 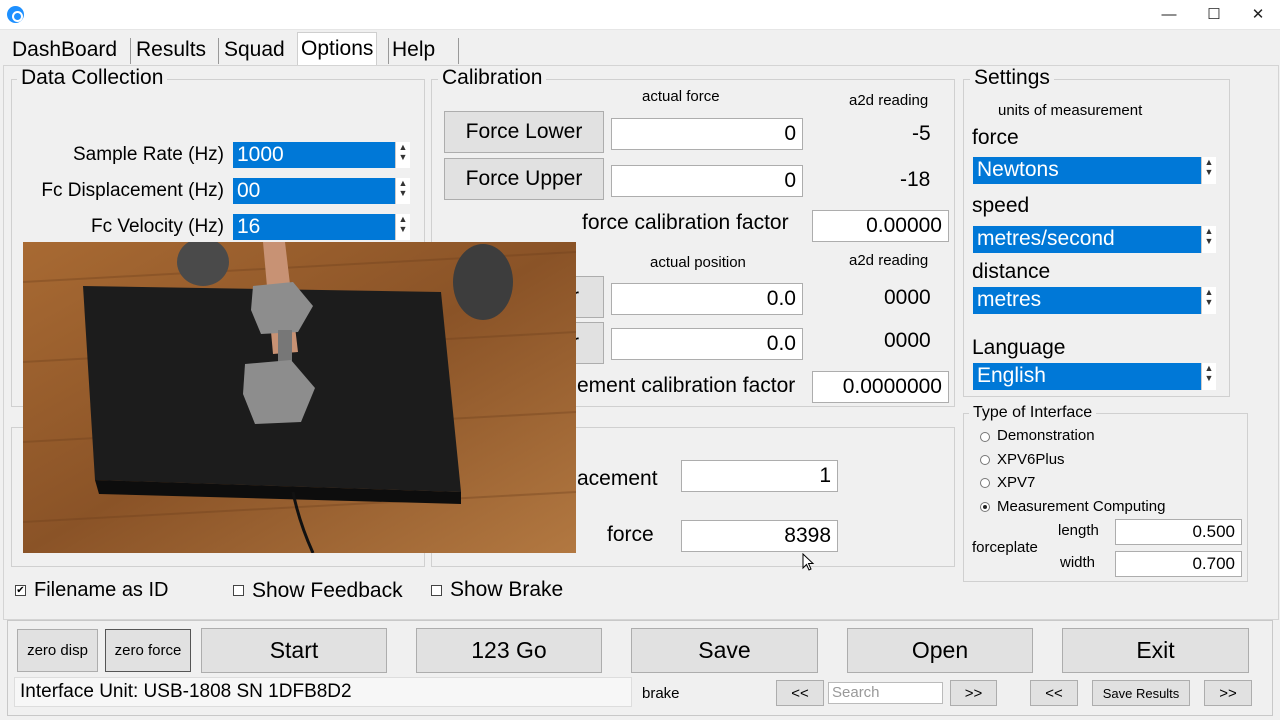 What do you see at coordinates (686, 385) in the screenshot?
I see `displacement-calibration-factor-label: ement calibration factor` at bounding box center [686, 385].